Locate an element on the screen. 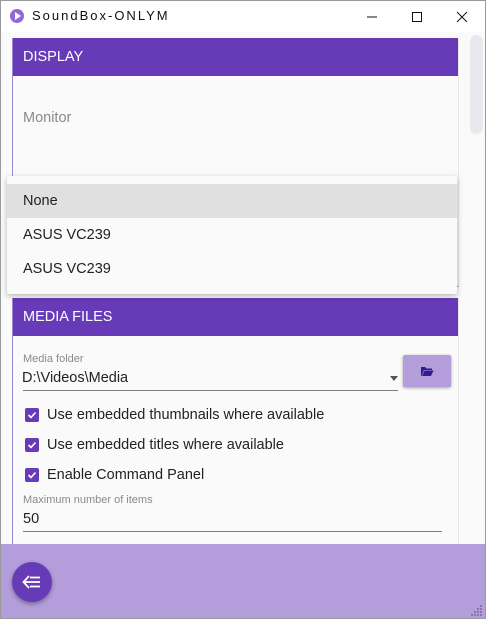  media-files-header: MEDIA FILES is located at coordinates (235, 317).